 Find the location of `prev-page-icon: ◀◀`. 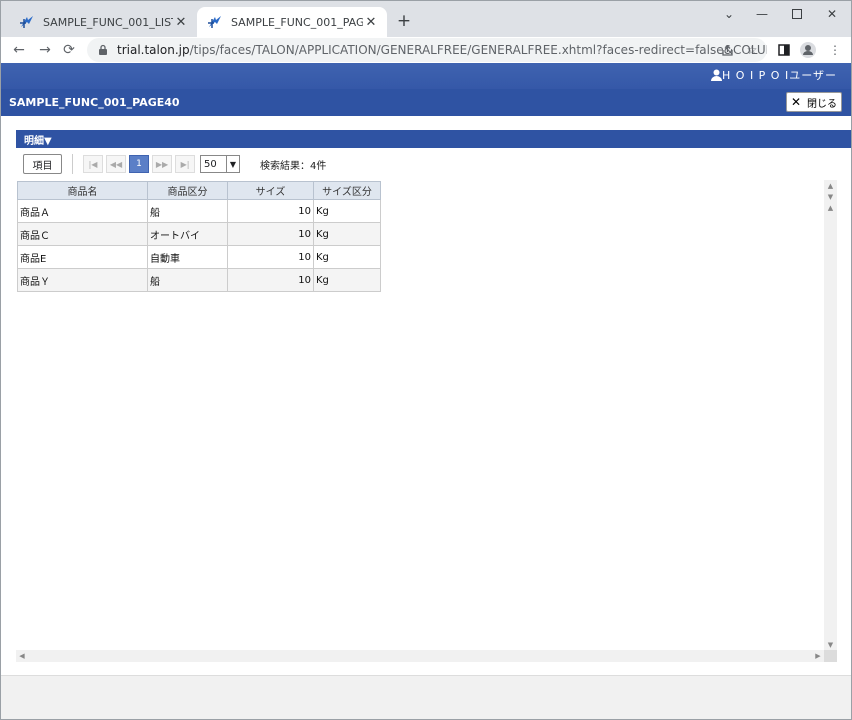

prev-page-icon: ◀◀ is located at coordinates (116, 164).